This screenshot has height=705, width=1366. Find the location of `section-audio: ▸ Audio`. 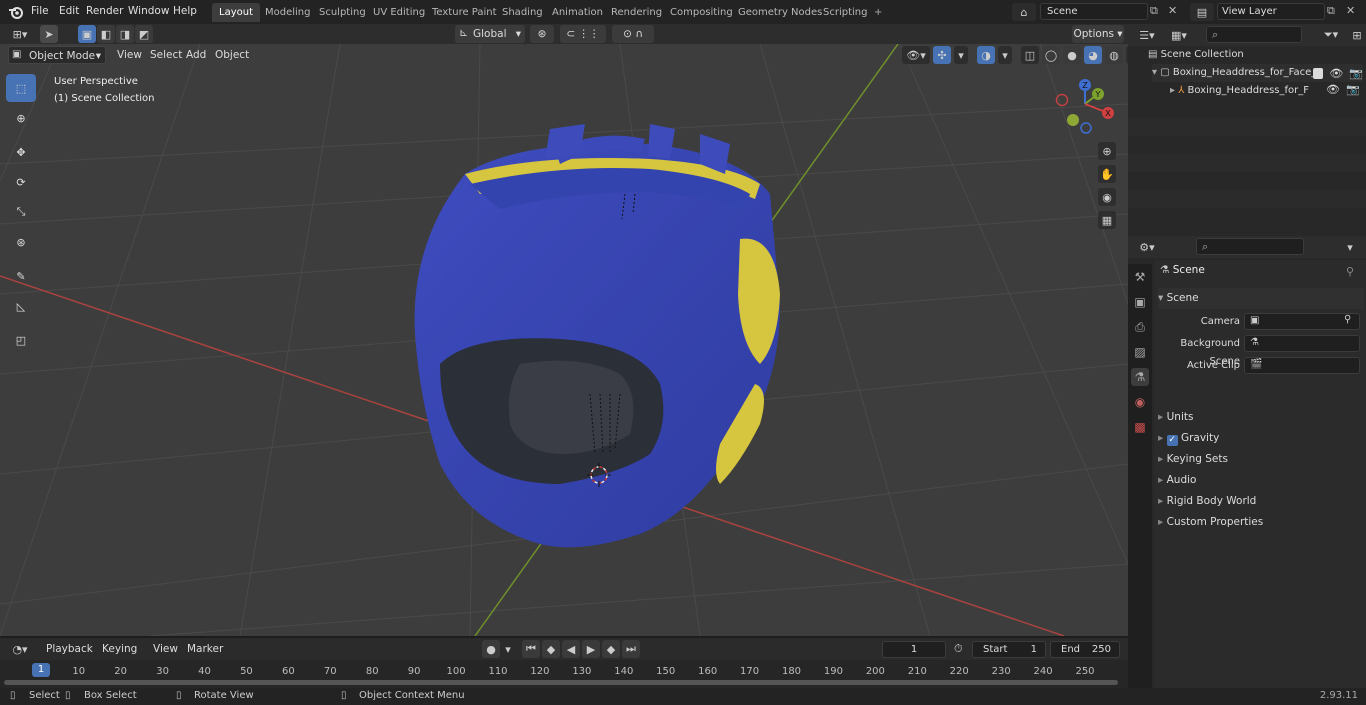

section-audio: ▸ Audio is located at coordinates (1261, 480).